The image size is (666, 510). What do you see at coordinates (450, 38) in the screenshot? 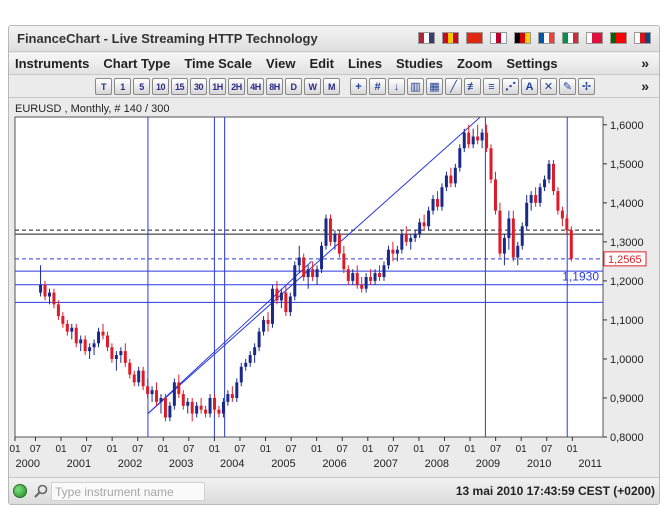
I see `es-flag` at bounding box center [450, 38].